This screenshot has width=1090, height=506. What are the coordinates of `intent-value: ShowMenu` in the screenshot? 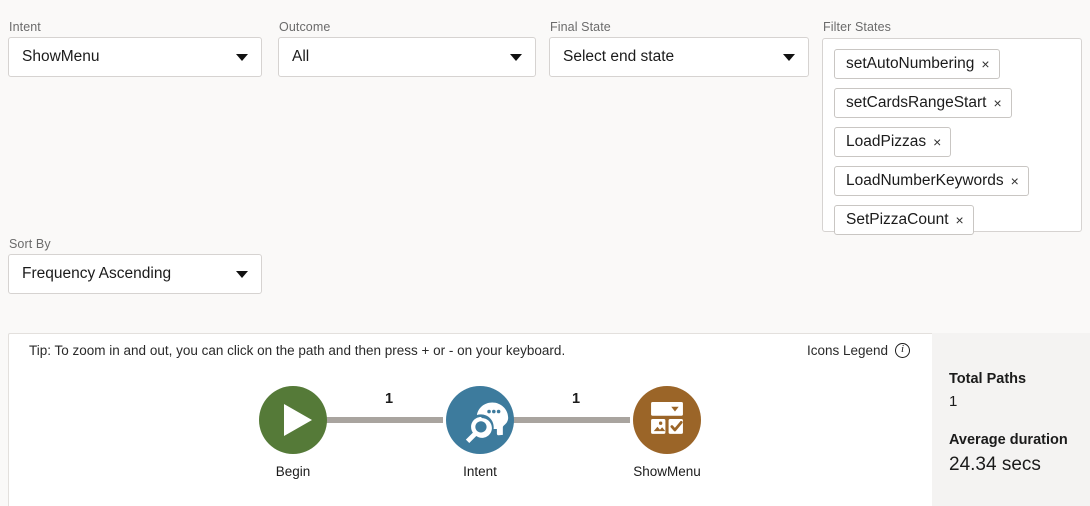 It's located at (61, 56).